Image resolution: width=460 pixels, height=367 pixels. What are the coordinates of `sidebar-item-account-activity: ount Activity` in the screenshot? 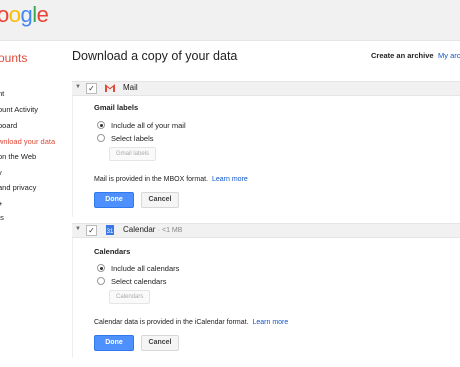 It's located at (19, 109).